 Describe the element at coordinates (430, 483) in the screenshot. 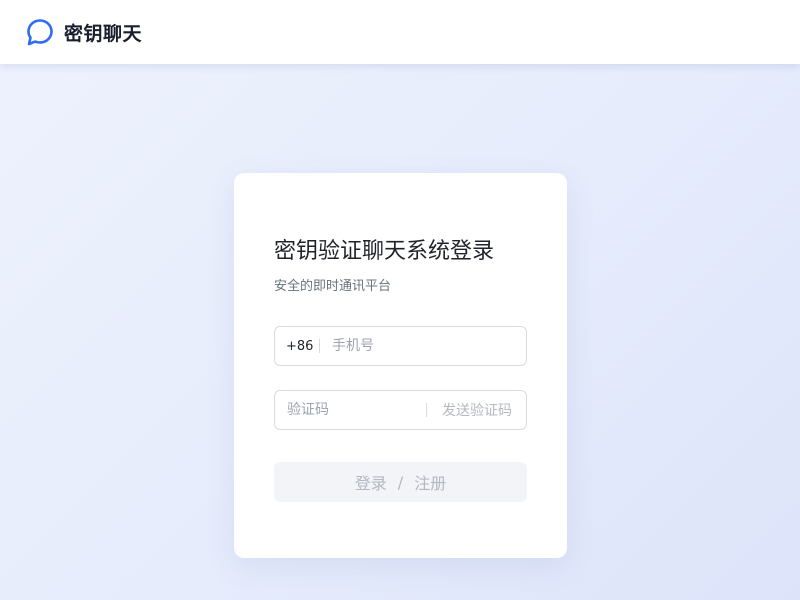

I see `register-label: 注册` at that location.